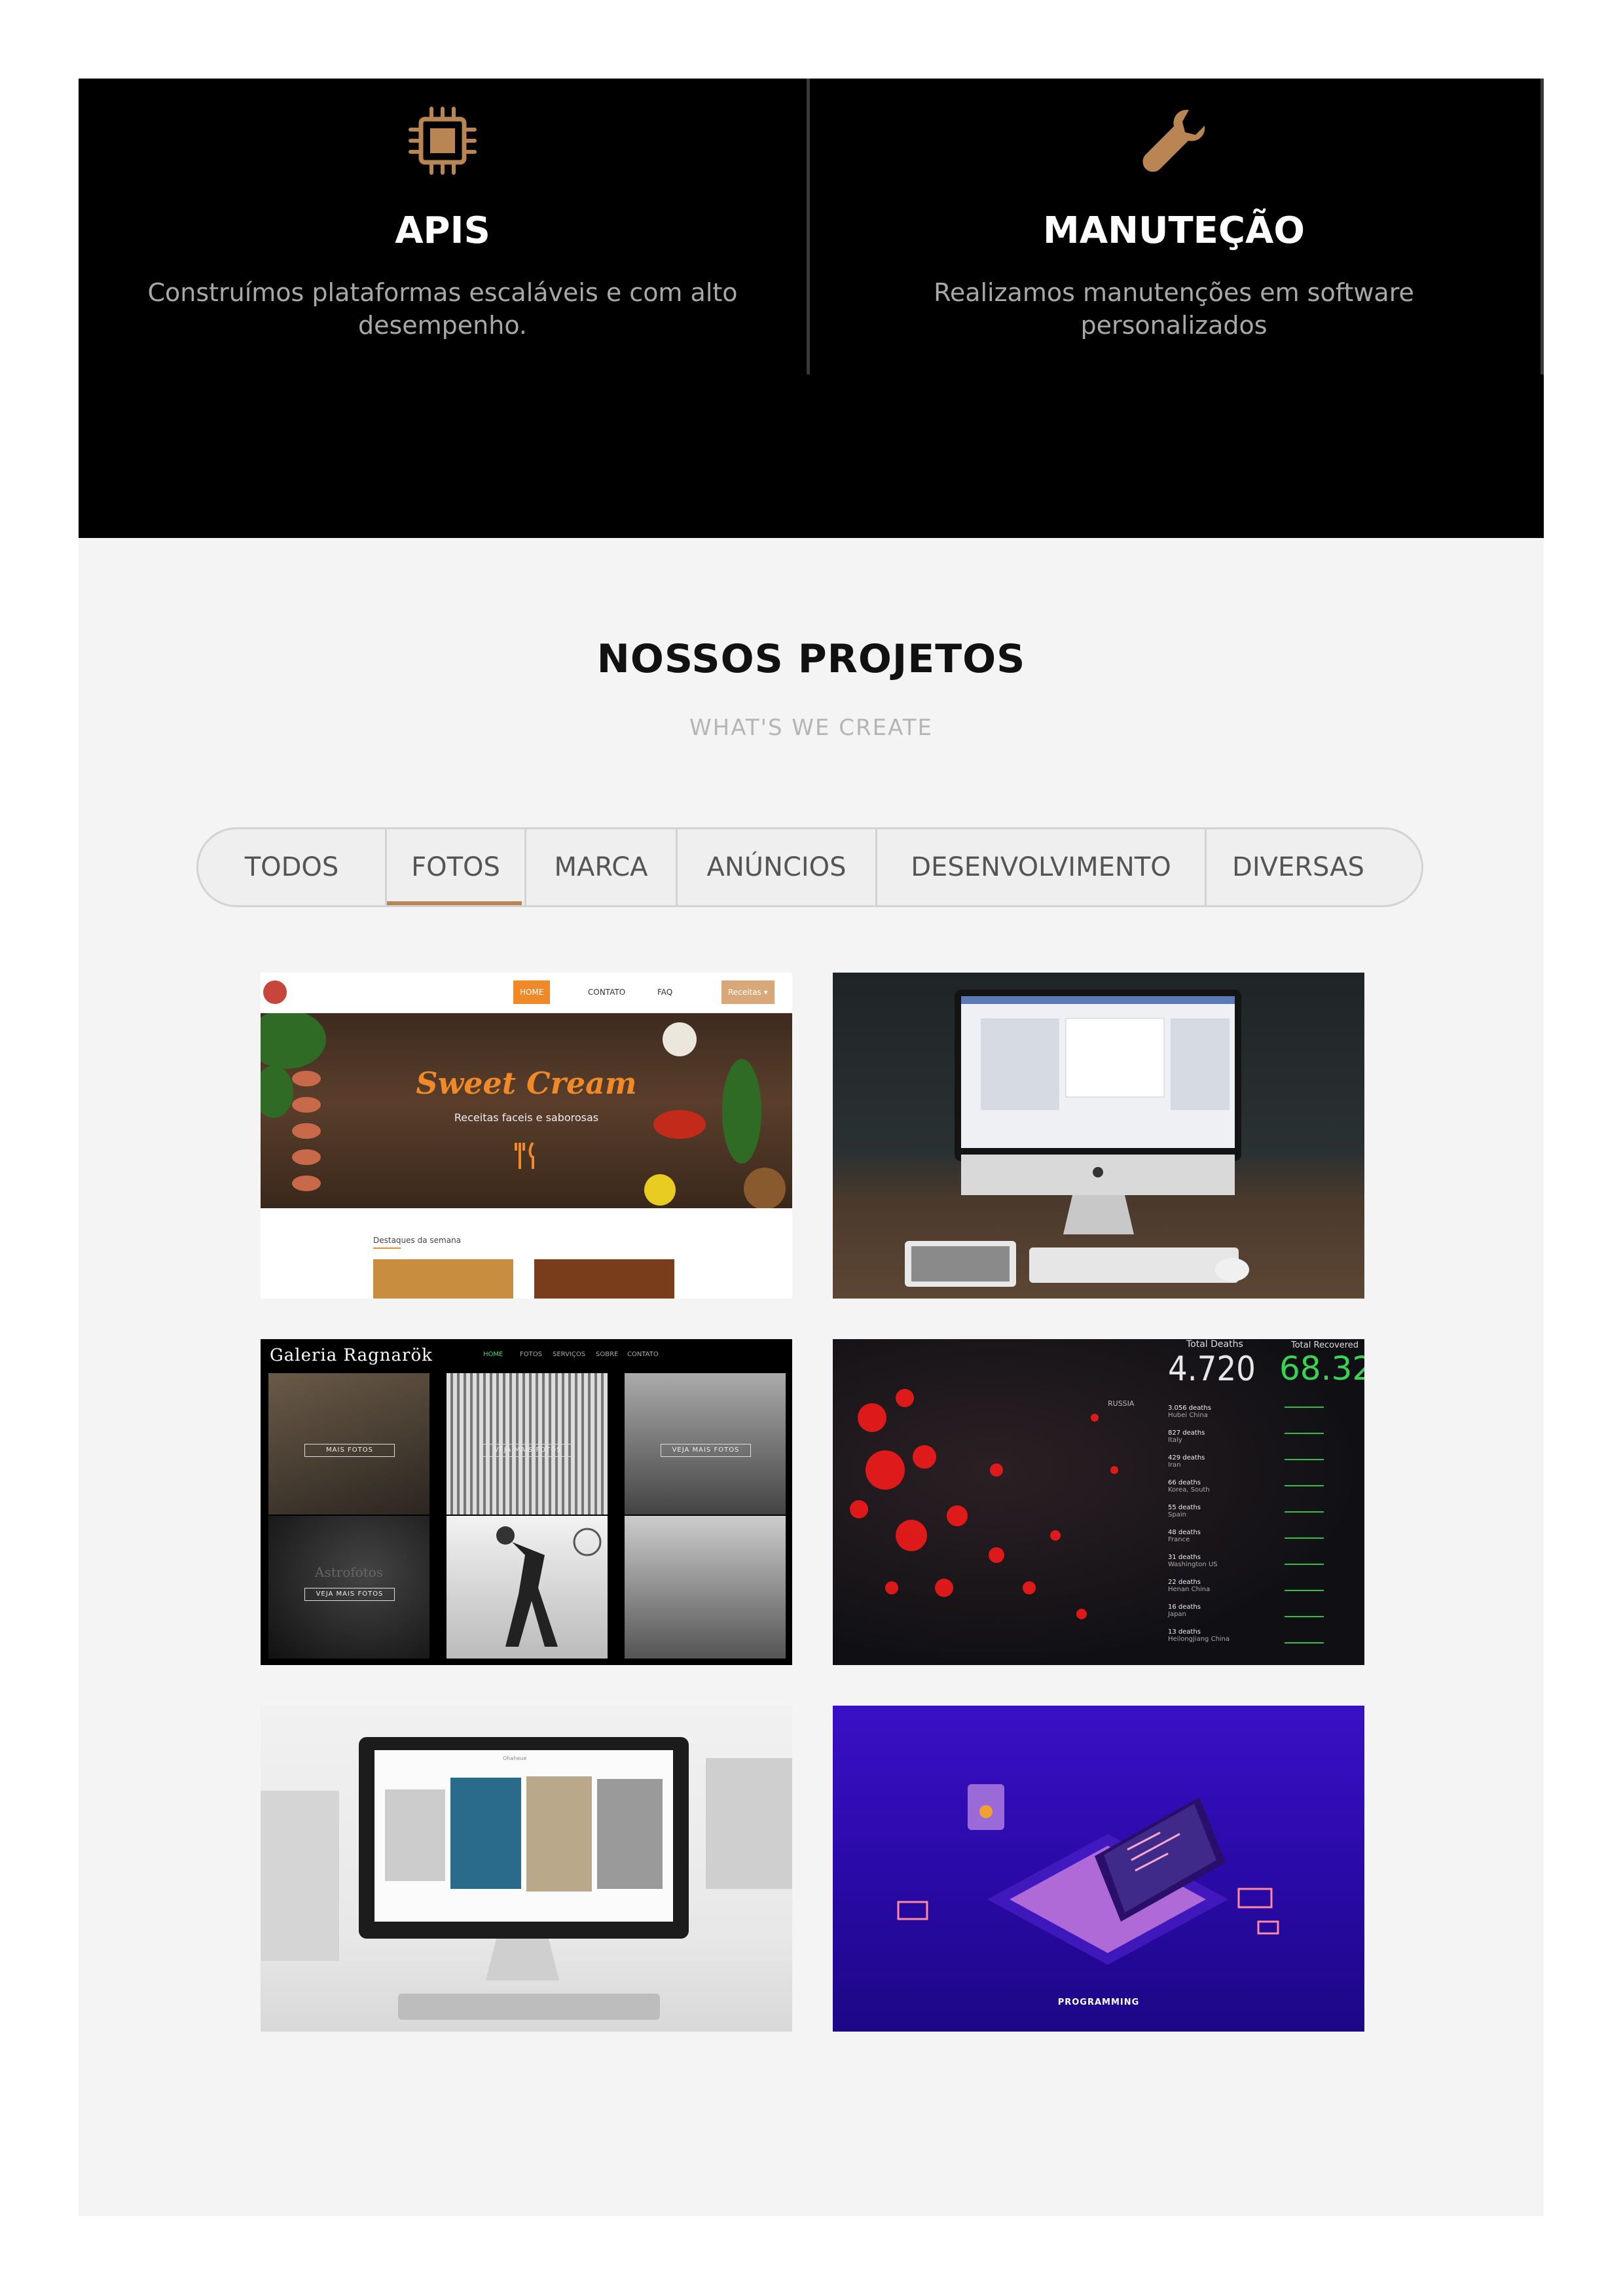 The width and height of the screenshot is (1623, 2296). I want to click on hero-banner: Sweet Cream Receitas faceis e saborosas, so click(526, 1110).